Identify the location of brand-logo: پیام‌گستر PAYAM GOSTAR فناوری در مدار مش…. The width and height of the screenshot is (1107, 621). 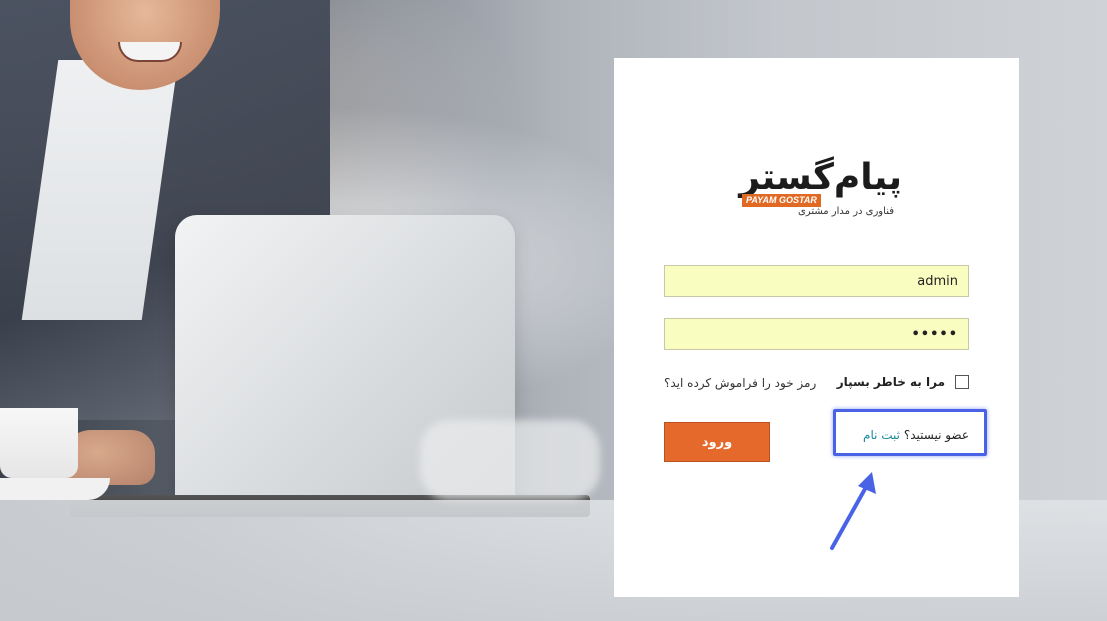
(821, 189).